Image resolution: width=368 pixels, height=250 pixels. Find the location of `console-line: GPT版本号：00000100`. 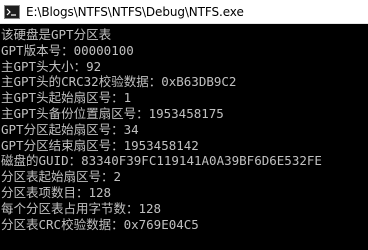

console-line: GPT版本号：00000100 is located at coordinates (67, 50).